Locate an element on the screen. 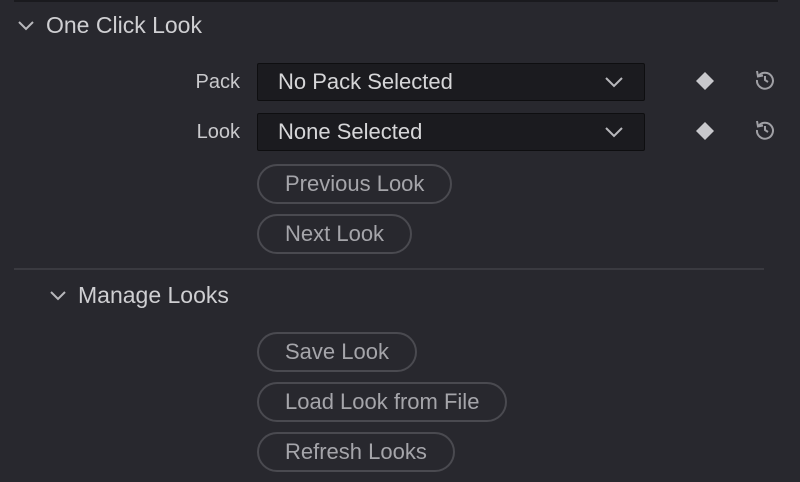 This screenshot has height=482, width=800. look-label: Look is located at coordinates (218, 132).